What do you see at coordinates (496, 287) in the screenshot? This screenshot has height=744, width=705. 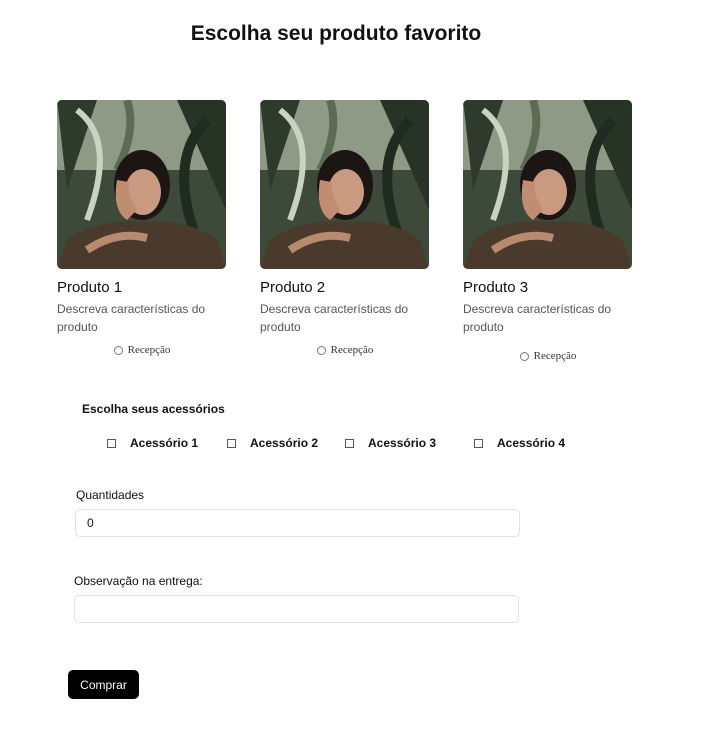 I see `product-name: Produto 3` at bounding box center [496, 287].